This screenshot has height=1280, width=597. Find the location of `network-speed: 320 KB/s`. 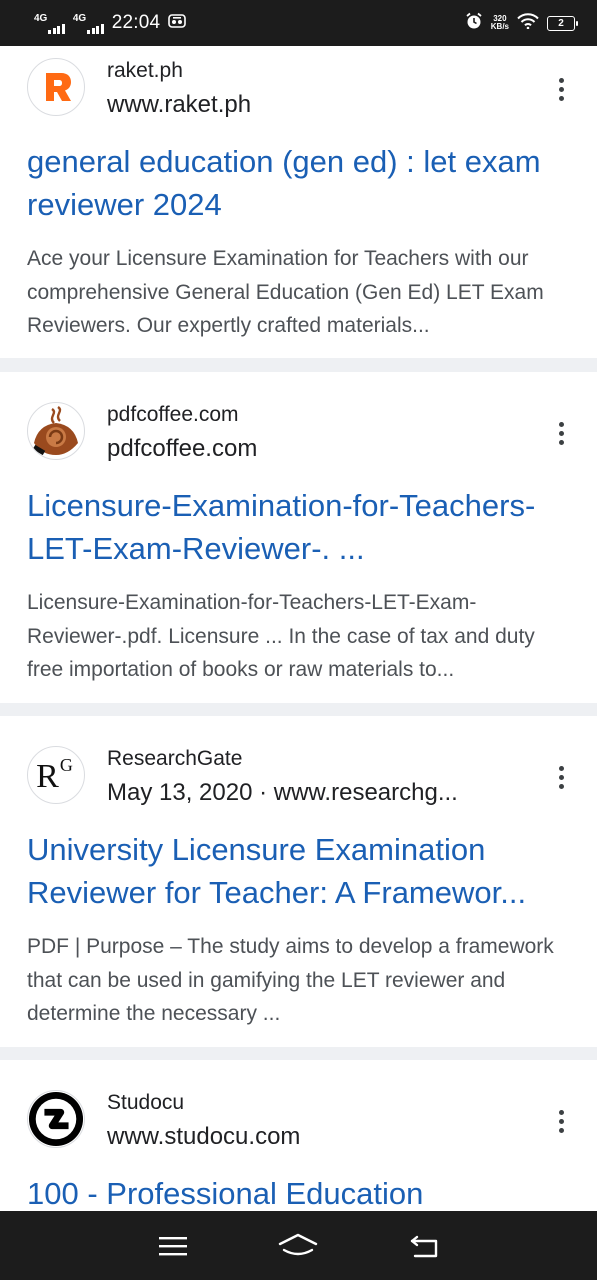

network-speed: 320 KB/s is located at coordinates (500, 23).